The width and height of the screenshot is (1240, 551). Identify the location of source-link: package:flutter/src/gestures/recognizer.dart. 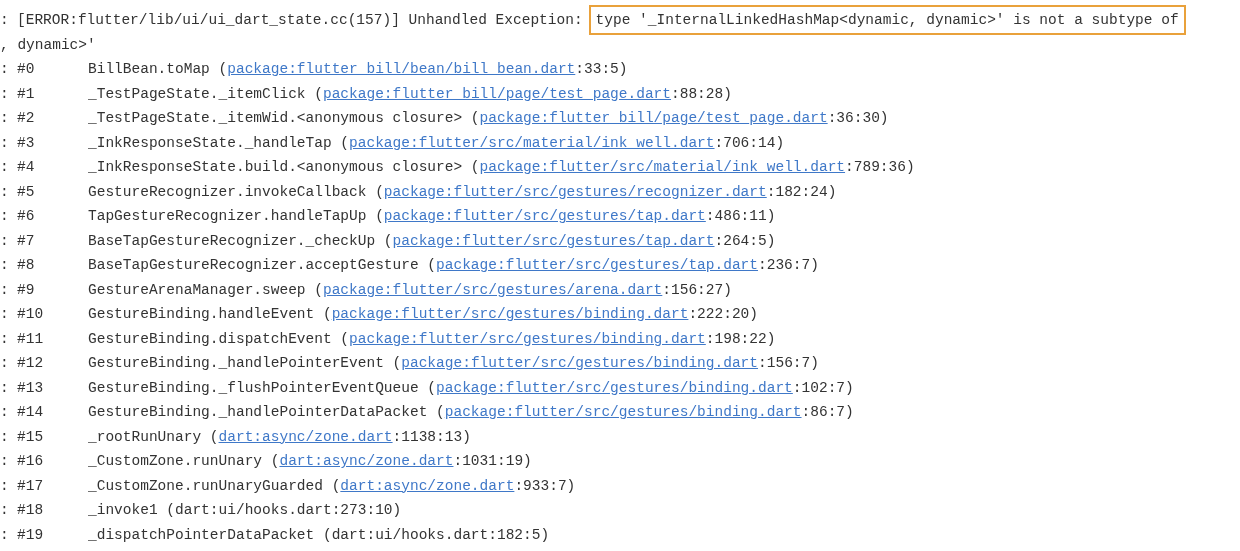
(575, 191).